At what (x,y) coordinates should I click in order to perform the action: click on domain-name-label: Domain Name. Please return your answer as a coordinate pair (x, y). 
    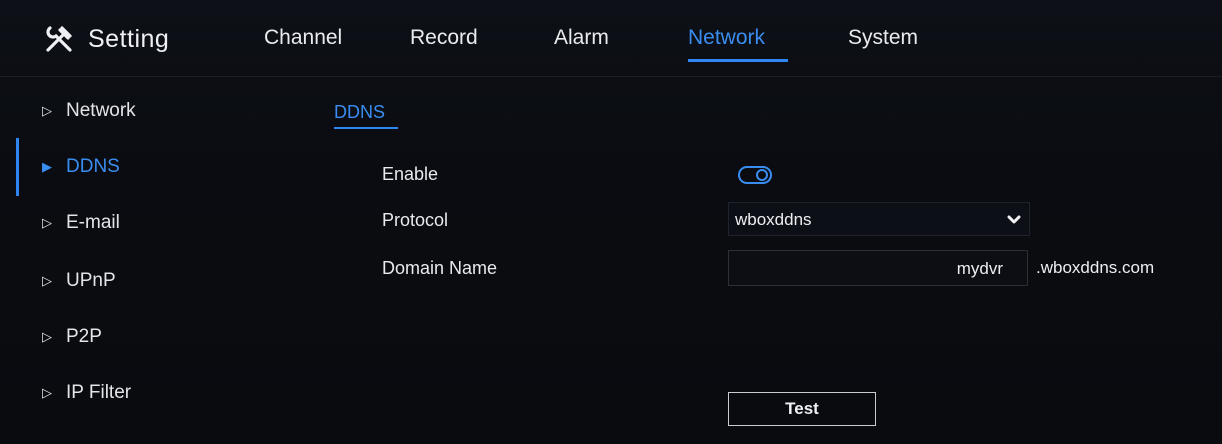
    Looking at the image, I should click on (440, 268).